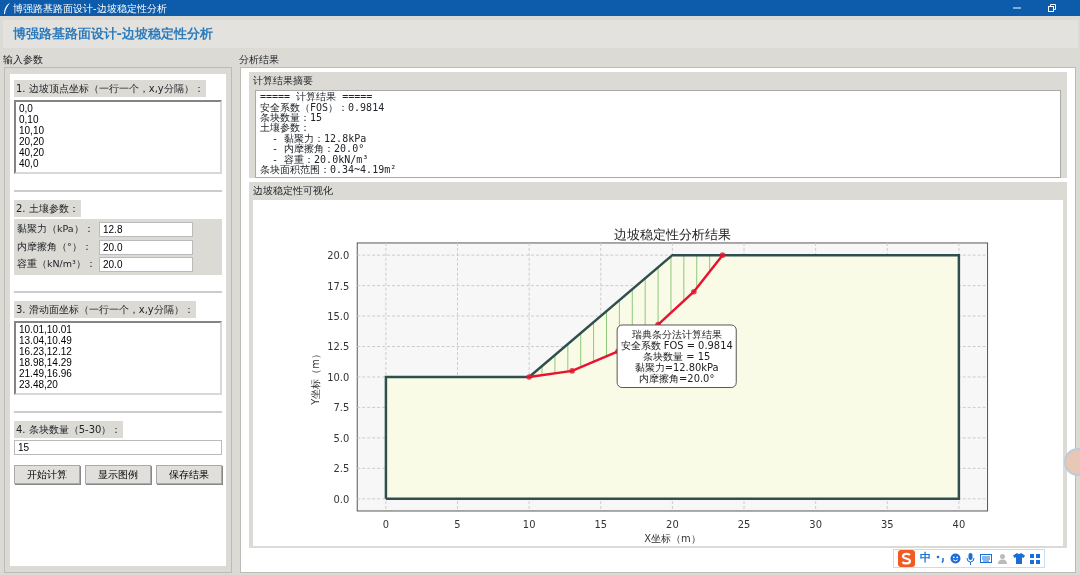 The width and height of the screenshot is (1080, 575). Describe the element at coordinates (47, 208) in the screenshot. I see `section-label: 2. 土壤参数：` at that location.